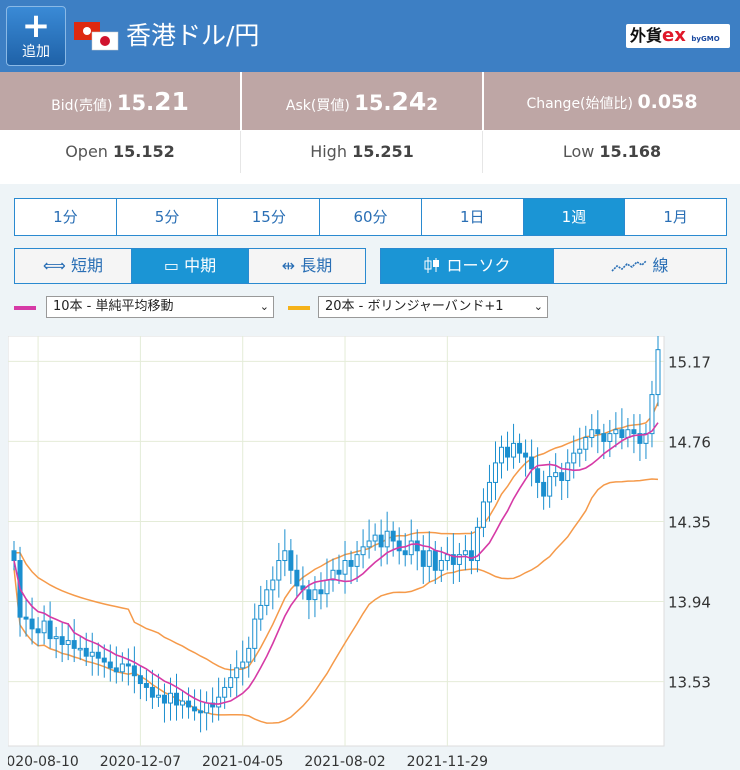 Image resolution: width=740 pixels, height=770 pixels. What do you see at coordinates (640, 266) in the screenshot?
I see `tab-line: 線` at bounding box center [640, 266].